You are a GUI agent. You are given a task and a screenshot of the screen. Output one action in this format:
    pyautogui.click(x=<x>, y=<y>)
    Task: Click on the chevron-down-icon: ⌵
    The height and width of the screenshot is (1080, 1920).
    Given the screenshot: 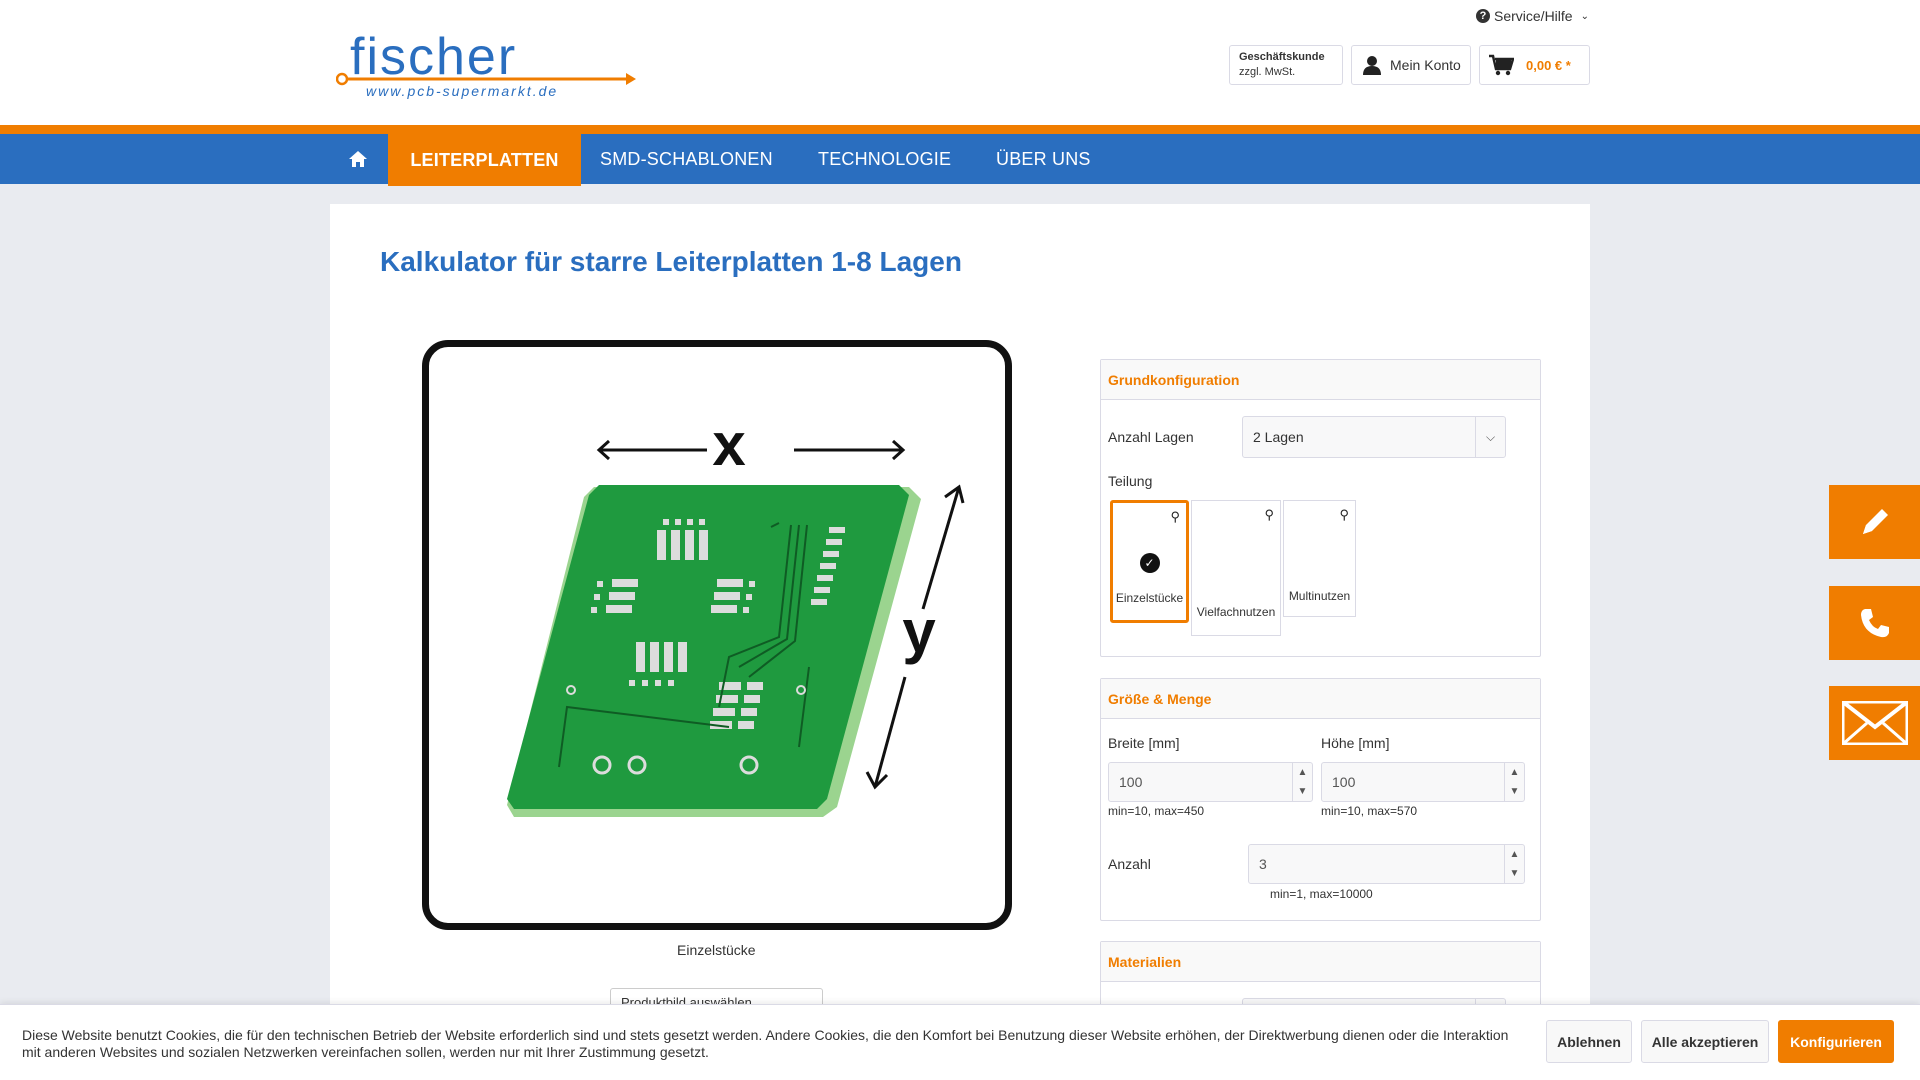 What is the action you would take?
    pyautogui.click(x=1490, y=437)
    